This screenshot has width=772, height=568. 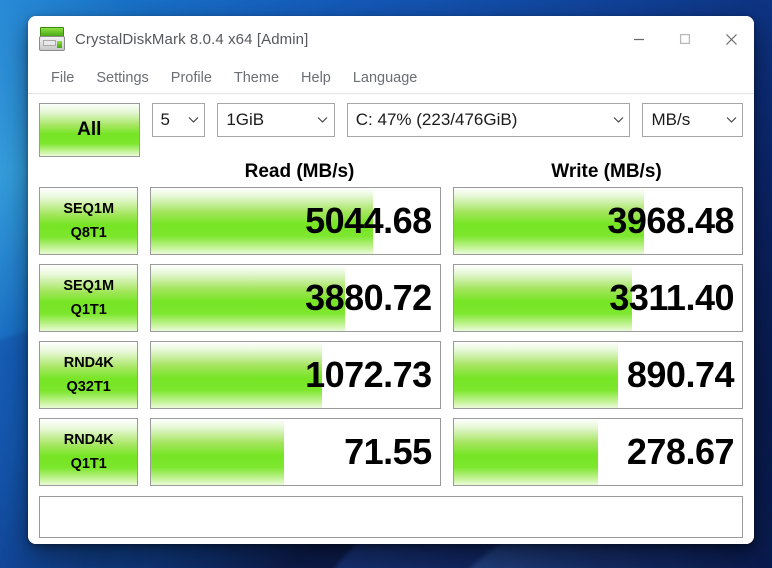 I want to click on write-value: 890.74, so click(x=680, y=374).